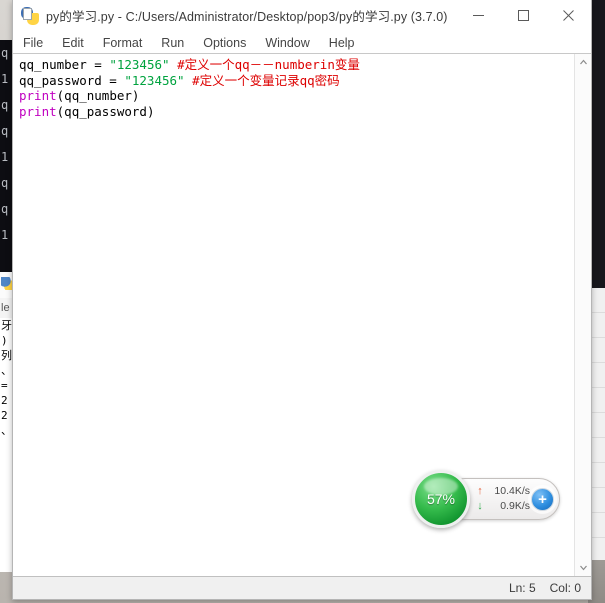  What do you see at coordinates (565, 588) in the screenshot?
I see `status-column-indicator: Col: 0` at bounding box center [565, 588].